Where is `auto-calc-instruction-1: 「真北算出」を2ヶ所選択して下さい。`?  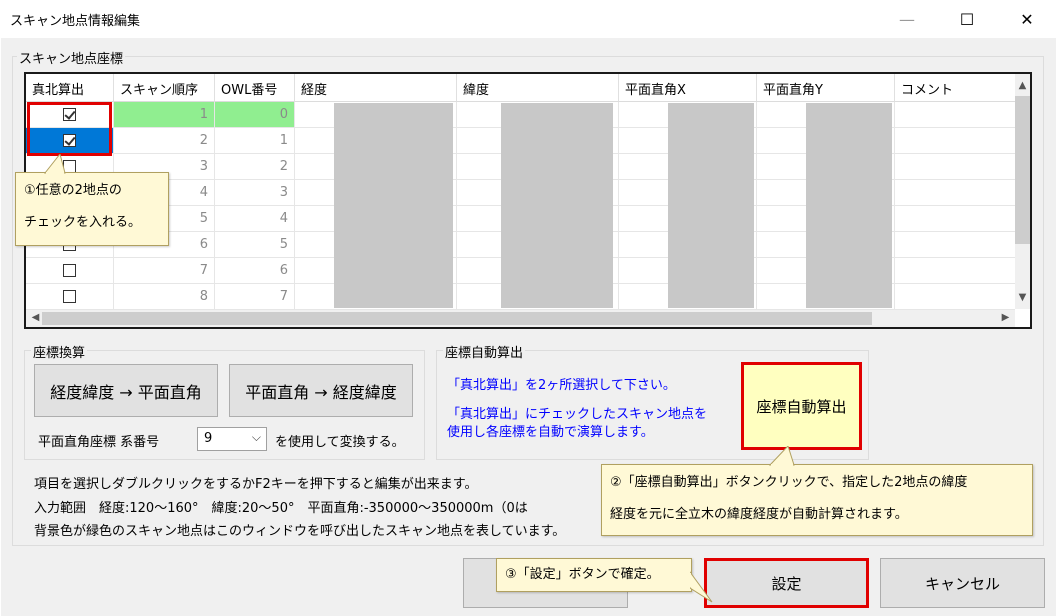
auto-calc-instruction-1: 「真北算出」を2ヶ所選択して下さい。 is located at coordinates (561, 385).